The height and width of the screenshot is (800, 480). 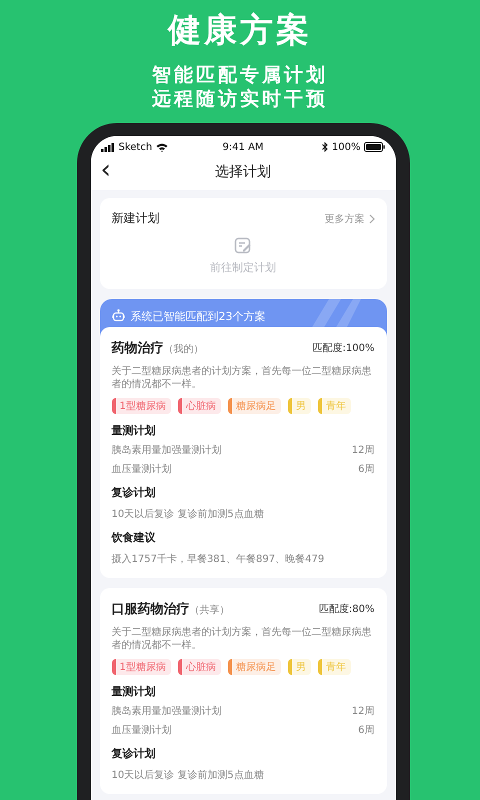 What do you see at coordinates (243, 172) in the screenshot?
I see `screen-title: 选择计划` at bounding box center [243, 172].